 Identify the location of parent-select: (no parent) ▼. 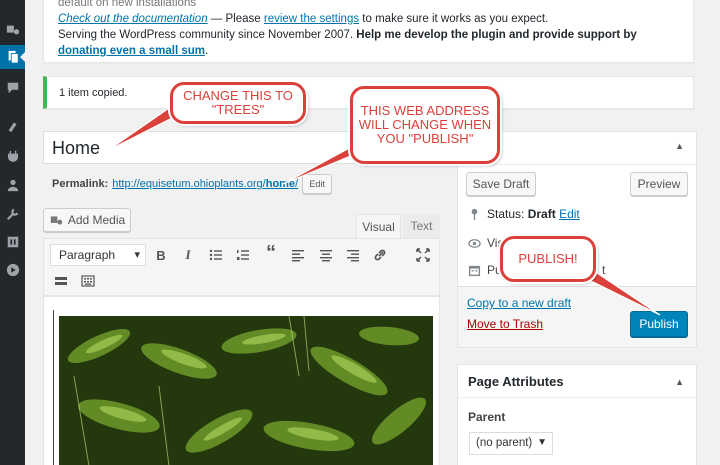
(511, 443).